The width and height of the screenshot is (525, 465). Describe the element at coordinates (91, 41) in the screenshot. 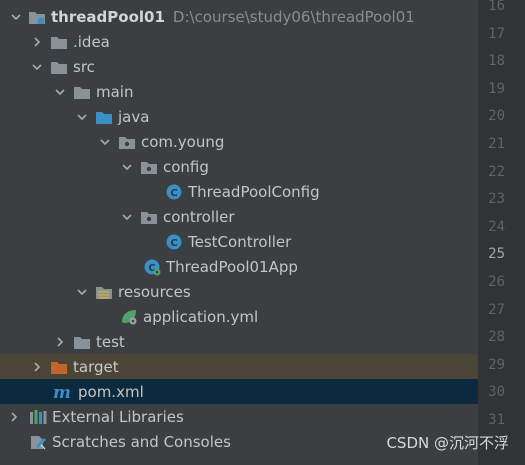

I see `tree-label: .idea` at that location.